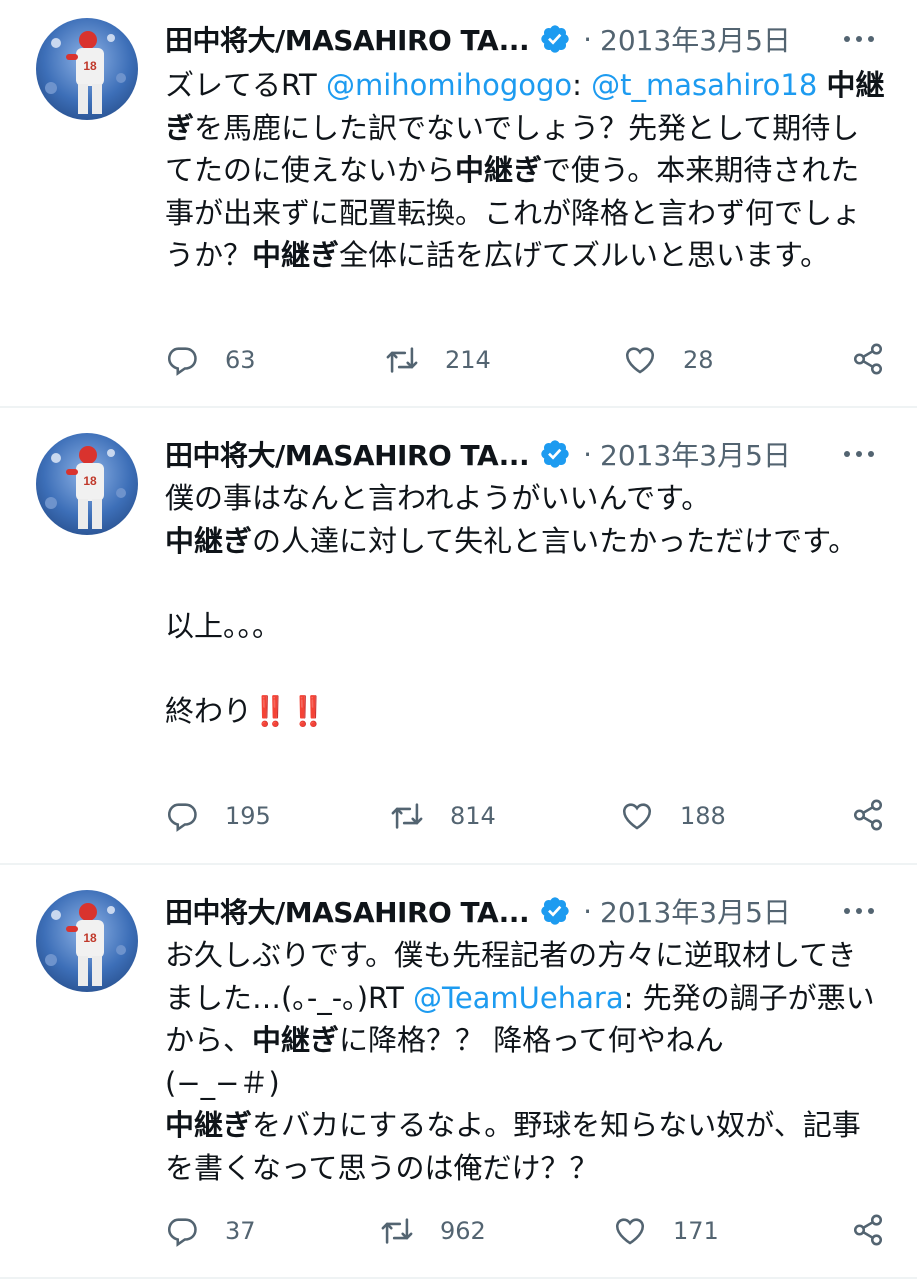  What do you see at coordinates (218, 816) in the screenshot?
I see `reply-button: 195` at bounding box center [218, 816].